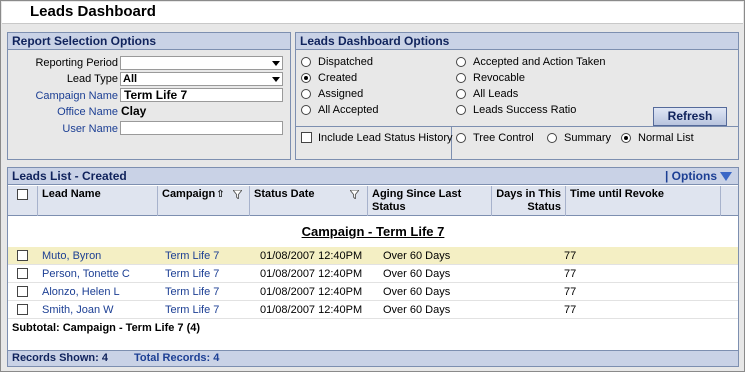 This screenshot has width=745, height=372. I want to click on column-time-until-revoke: Time until Revoke, so click(643, 201).